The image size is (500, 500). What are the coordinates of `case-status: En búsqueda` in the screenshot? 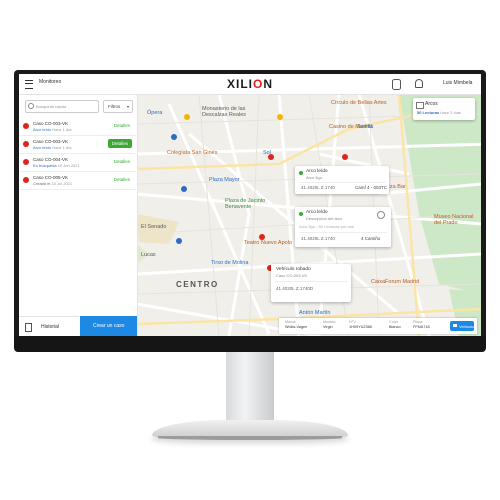 It's located at (45, 165).